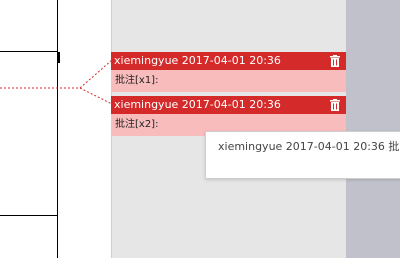 Image resolution: width=400 pixels, height=258 pixels. I want to click on comment-card: xiemingyue 2017-04-01 20:36 批注[x1]:, so click(228, 72).